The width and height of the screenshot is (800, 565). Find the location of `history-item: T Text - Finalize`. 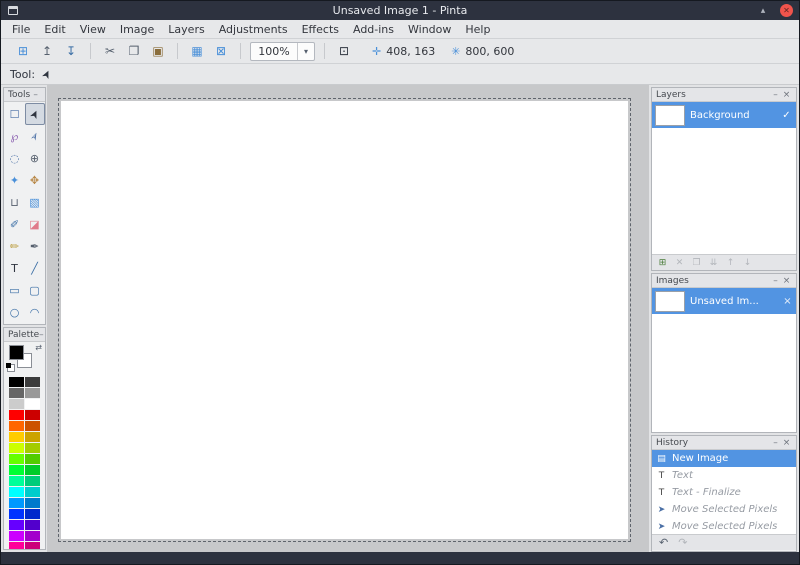

history-item: T Text - Finalize is located at coordinates (724, 492).